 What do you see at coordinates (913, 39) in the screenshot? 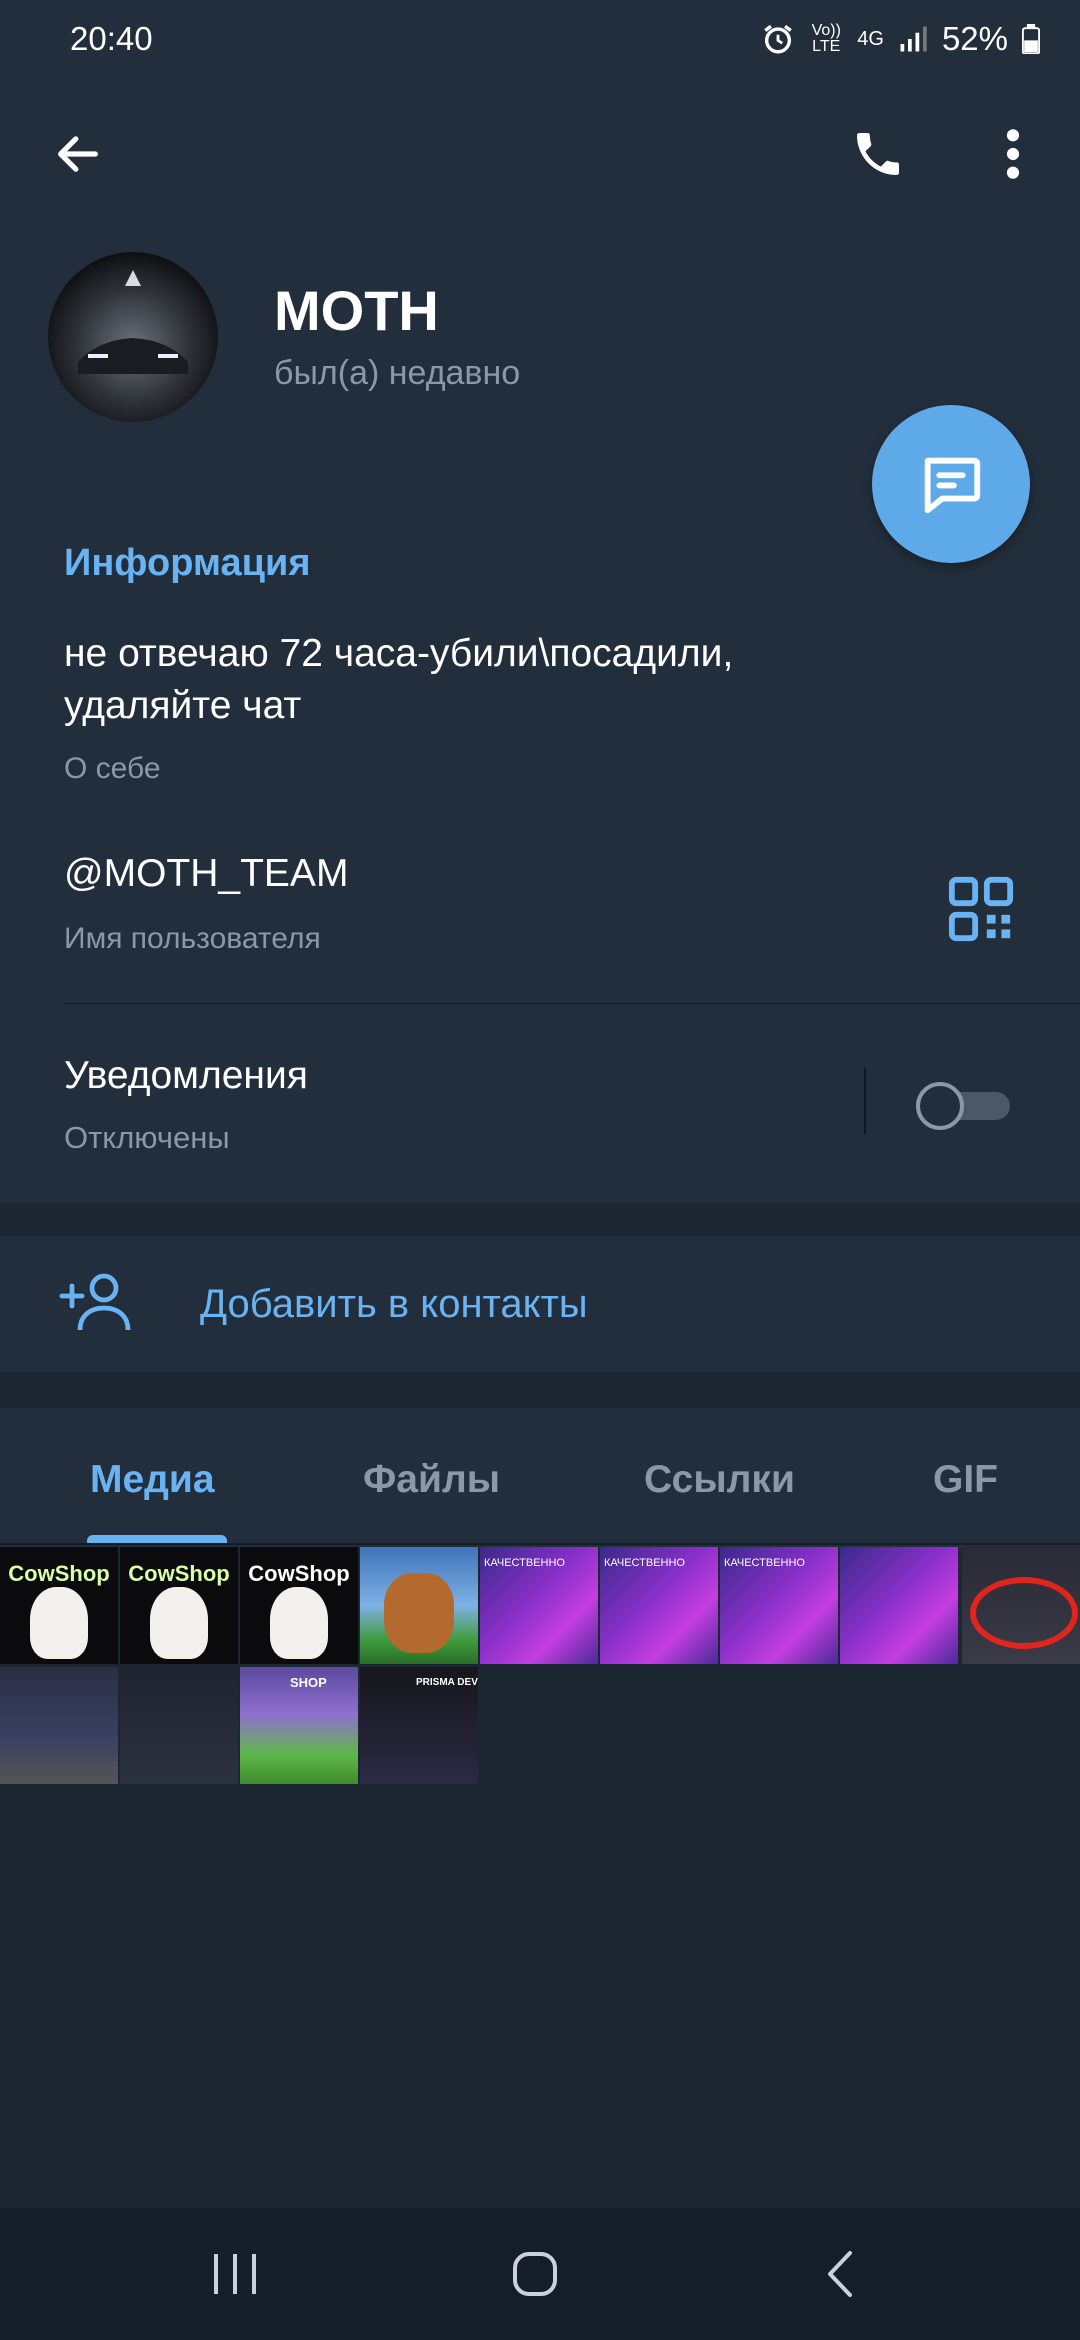
I see `signal-icon` at bounding box center [913, 39].